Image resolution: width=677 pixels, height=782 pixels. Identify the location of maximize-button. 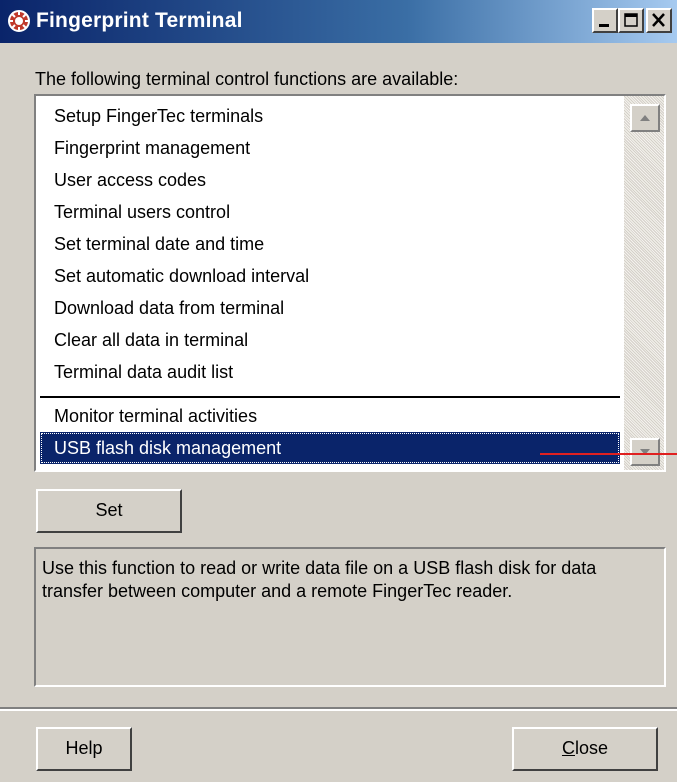
(631, 20).